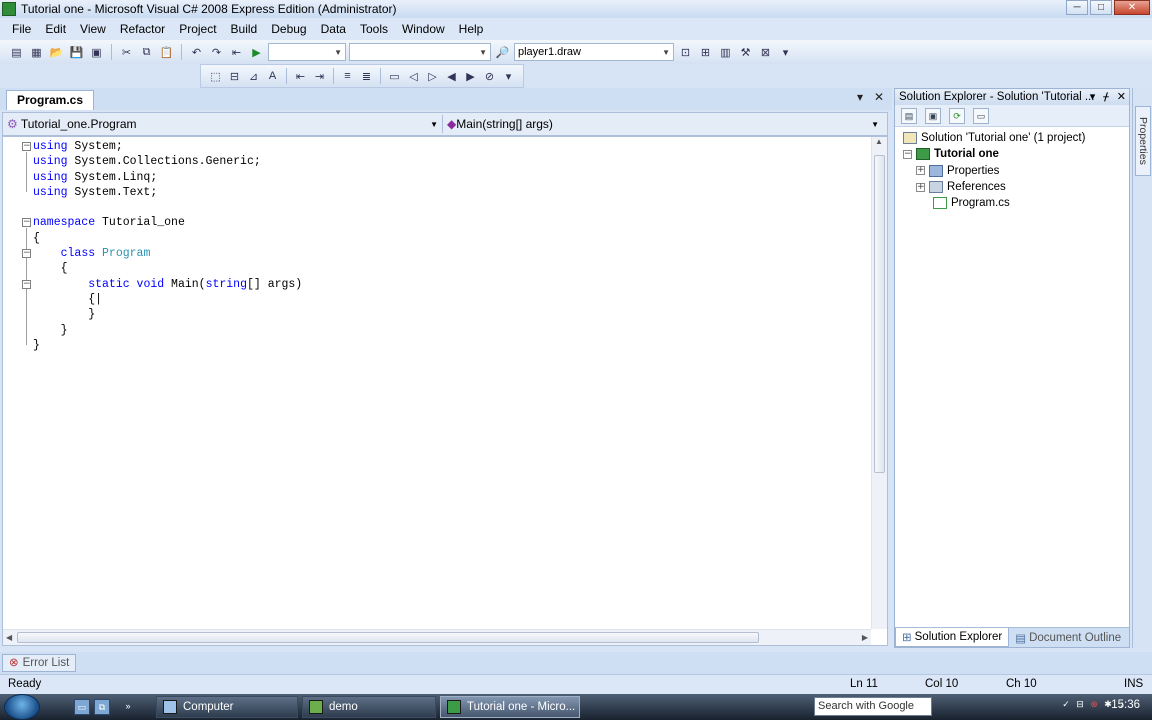 The width and height of the screenshot is (1152, 720). What do you see at coordinates (1132, 7) in the screenshot?
I see `close-button: ✕` at bounding box center [1132, 7].